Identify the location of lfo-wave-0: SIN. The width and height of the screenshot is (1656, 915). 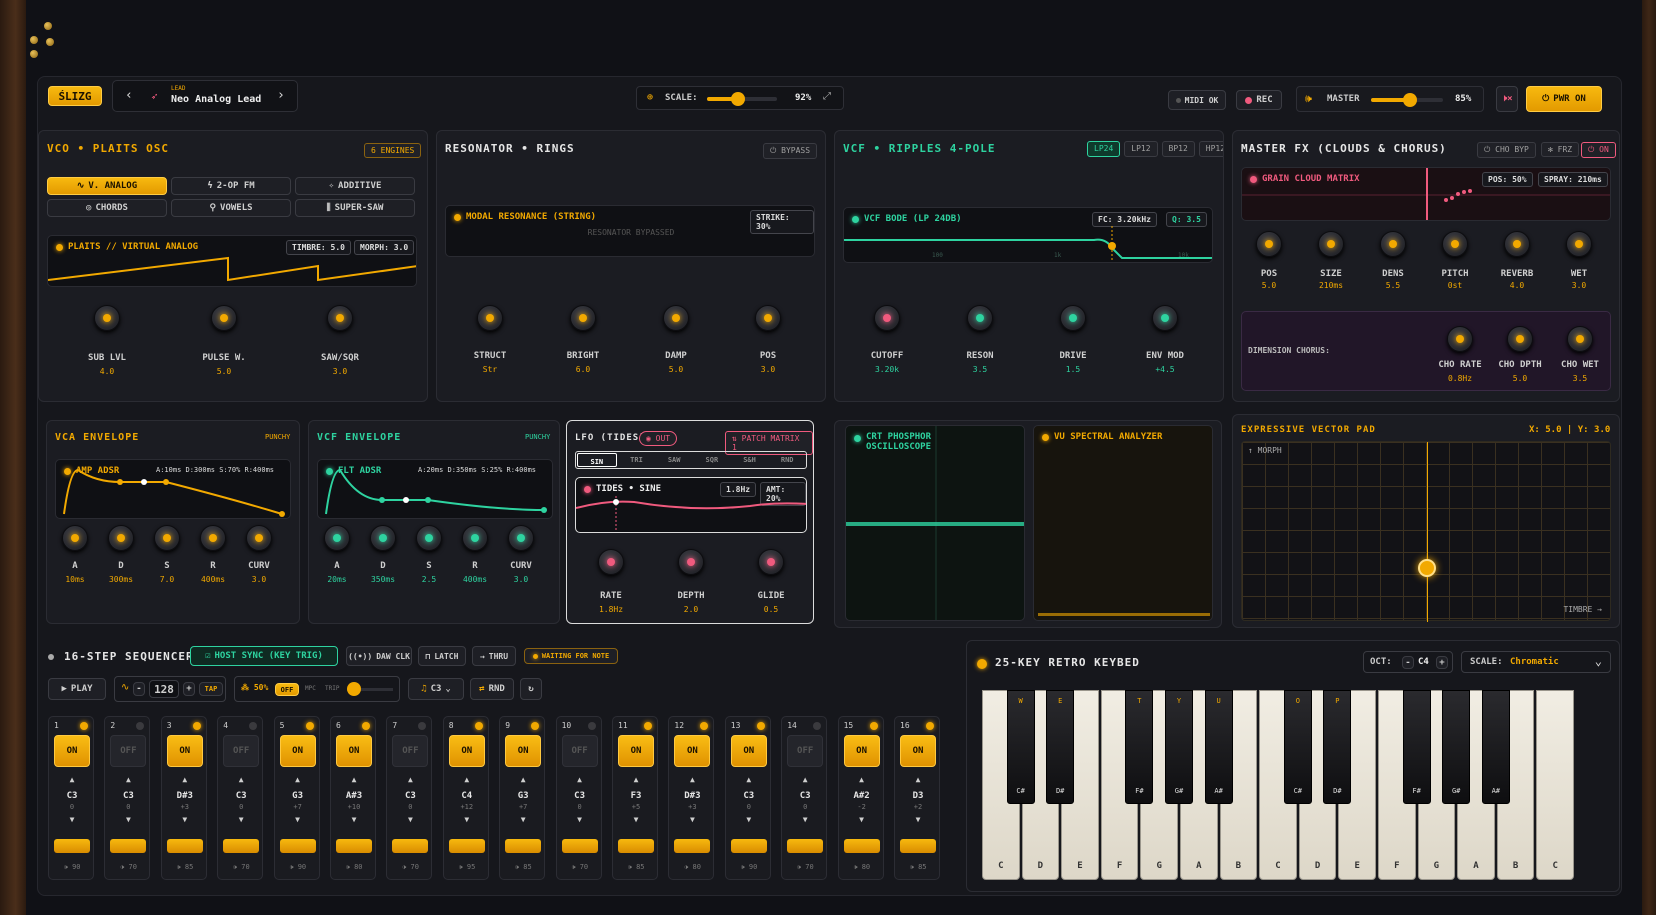
(597, 460).